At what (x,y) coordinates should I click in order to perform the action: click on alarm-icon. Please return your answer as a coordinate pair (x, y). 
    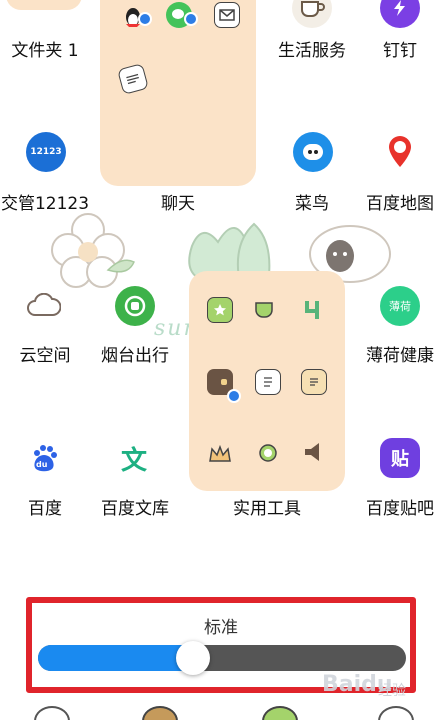
    Looking at the image, I should click on (268, 452).